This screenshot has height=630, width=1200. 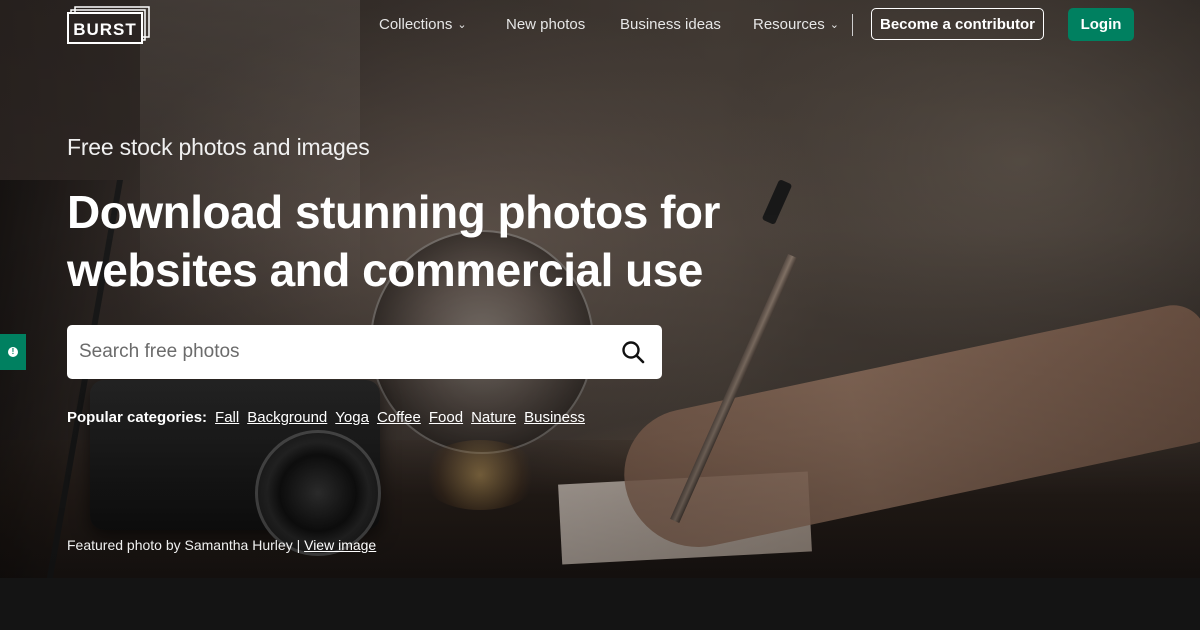 I want to click on nav-resources: Resources ⌄, so click(x=796, y=24).